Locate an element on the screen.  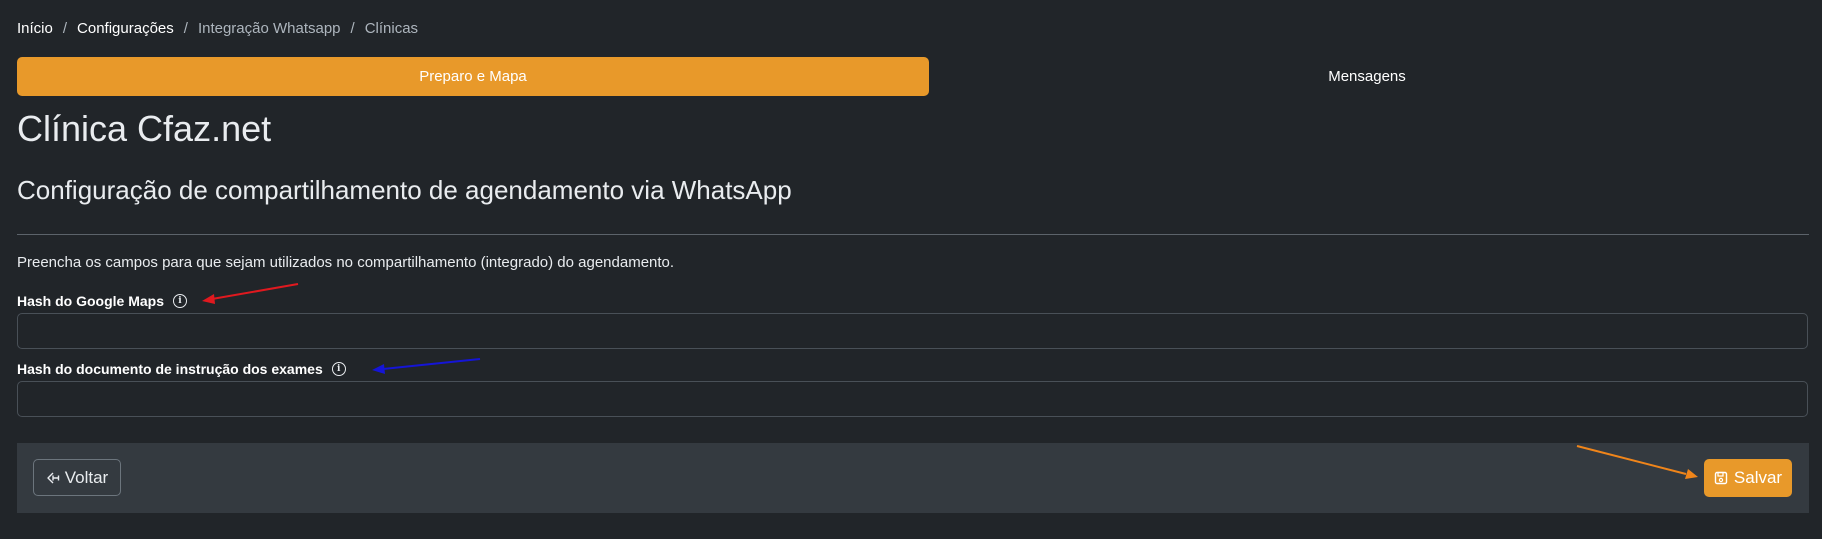
floppy-disk-icon is located at coordinates (1721, 478).